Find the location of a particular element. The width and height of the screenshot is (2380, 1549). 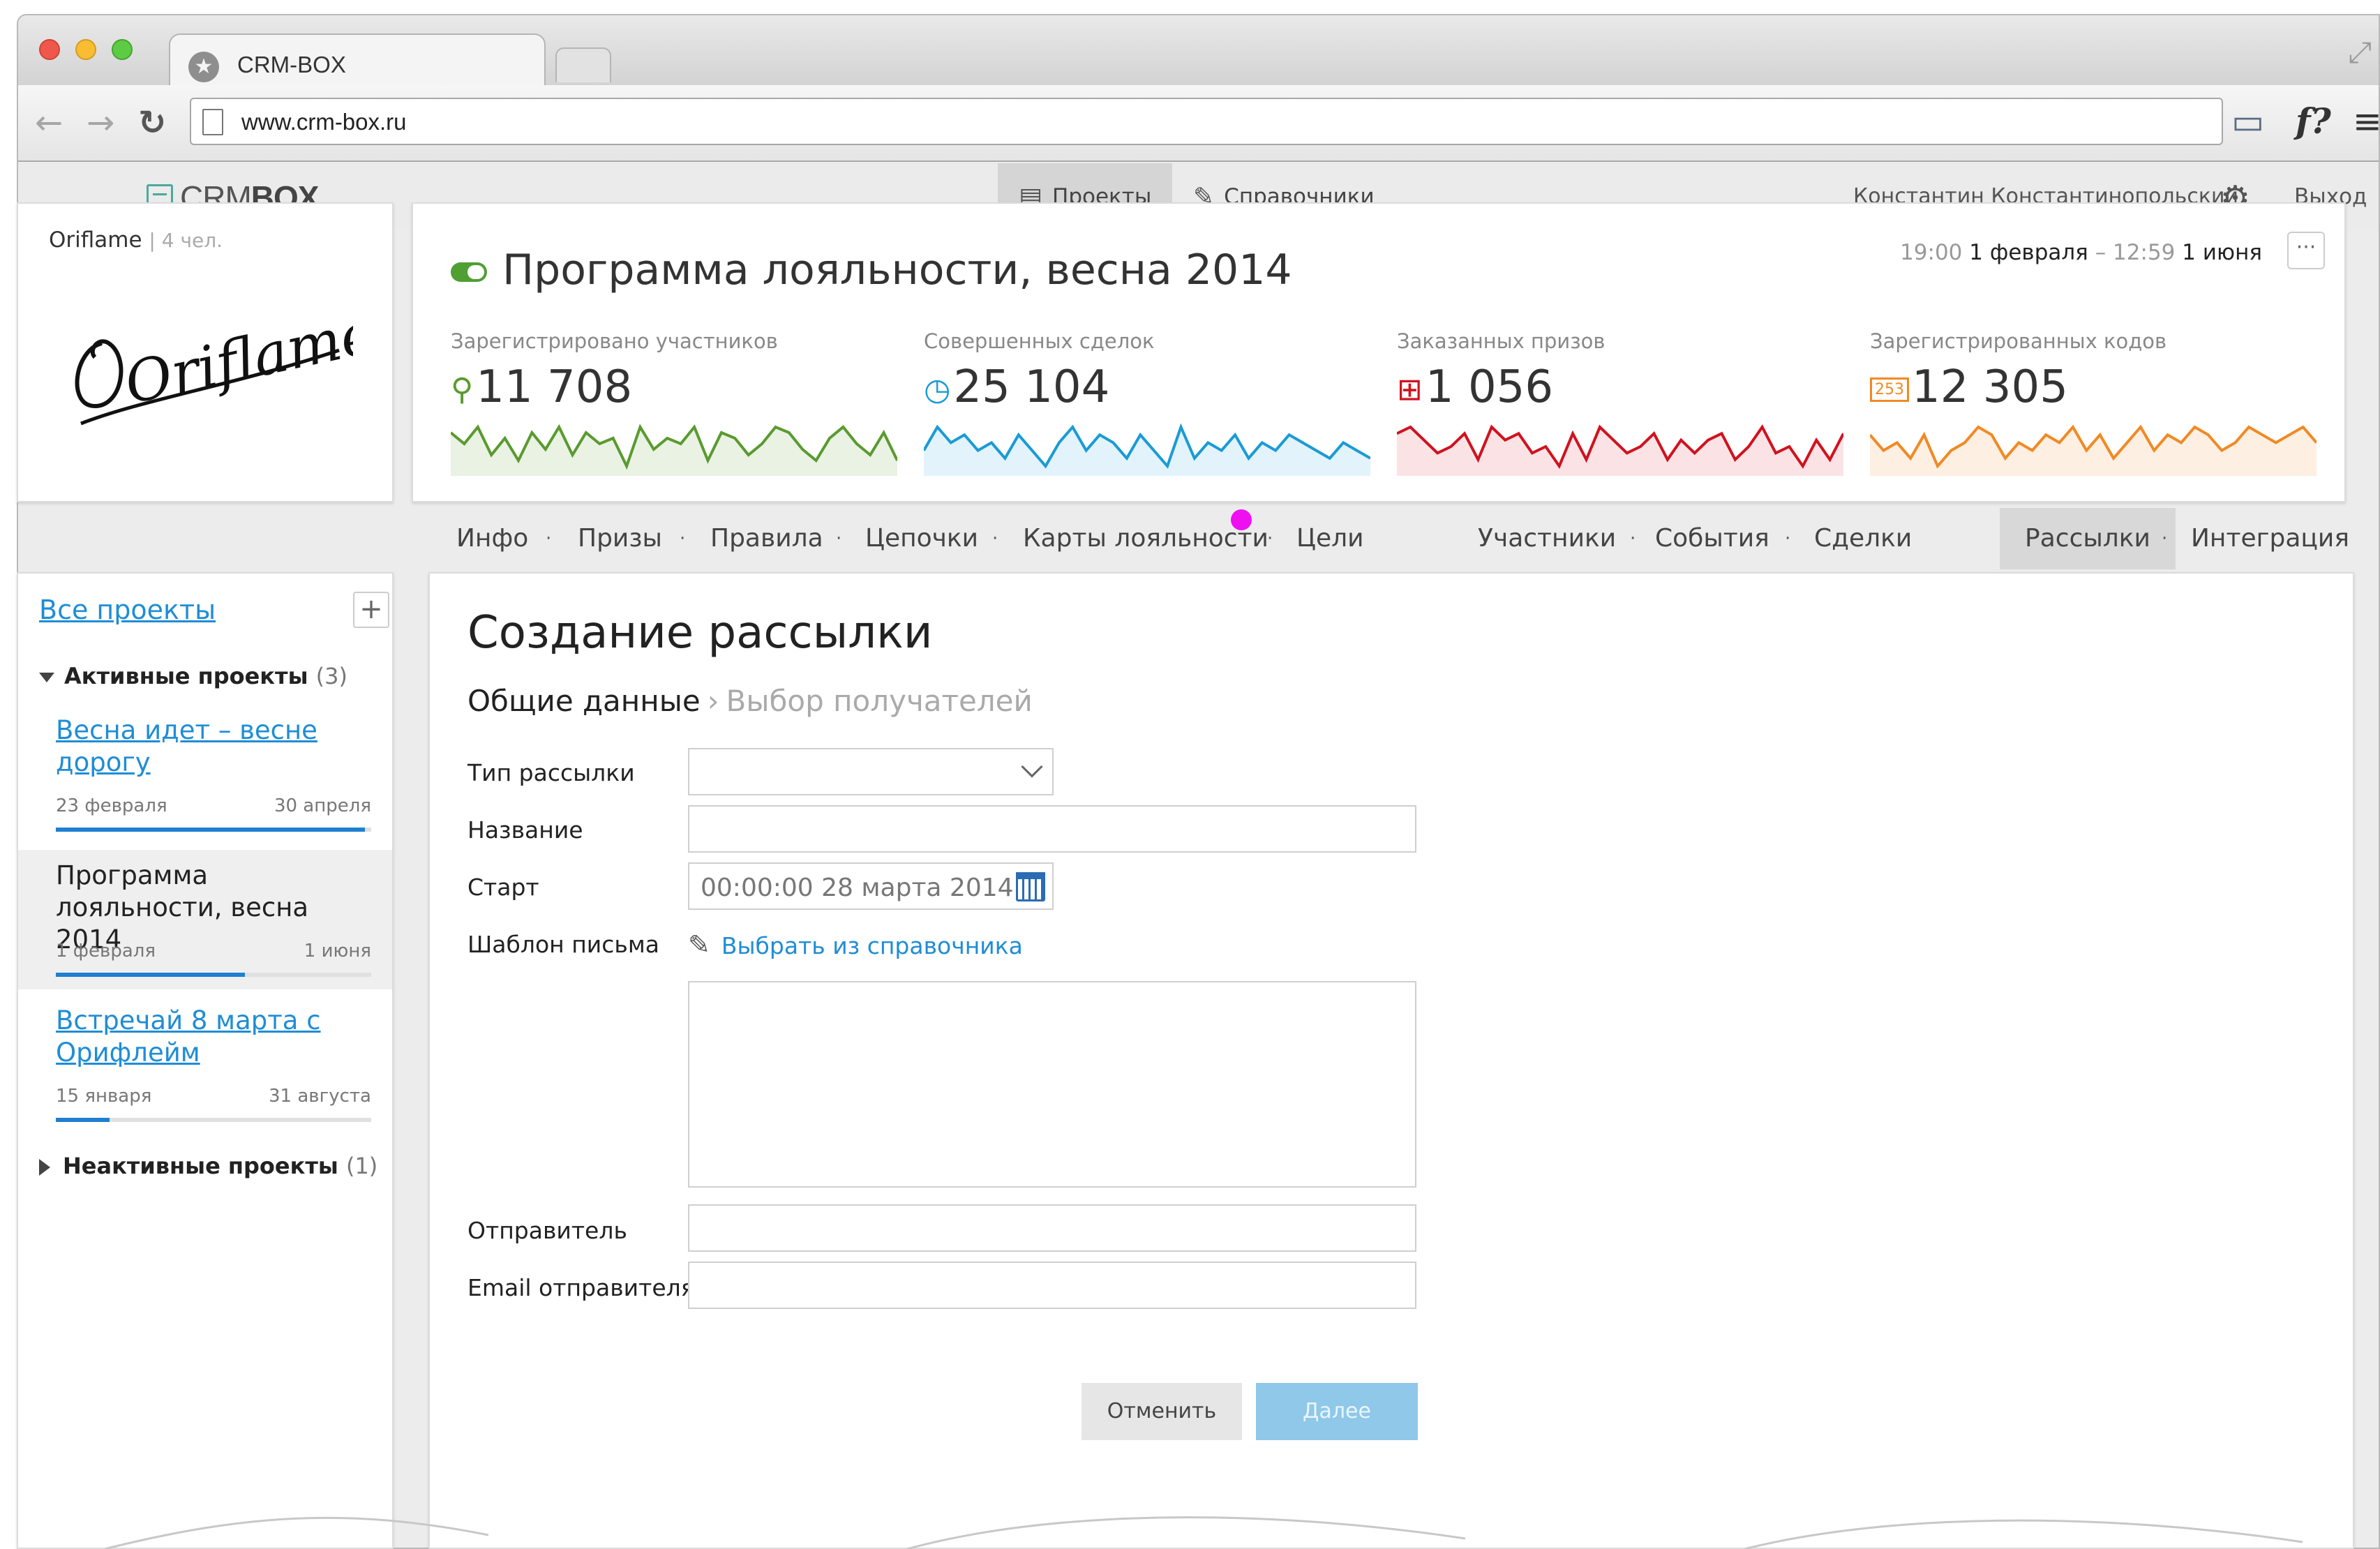

stat-codes: Зарегистрированных кодов 253 12 305 is located at coordinates (2093, 402).